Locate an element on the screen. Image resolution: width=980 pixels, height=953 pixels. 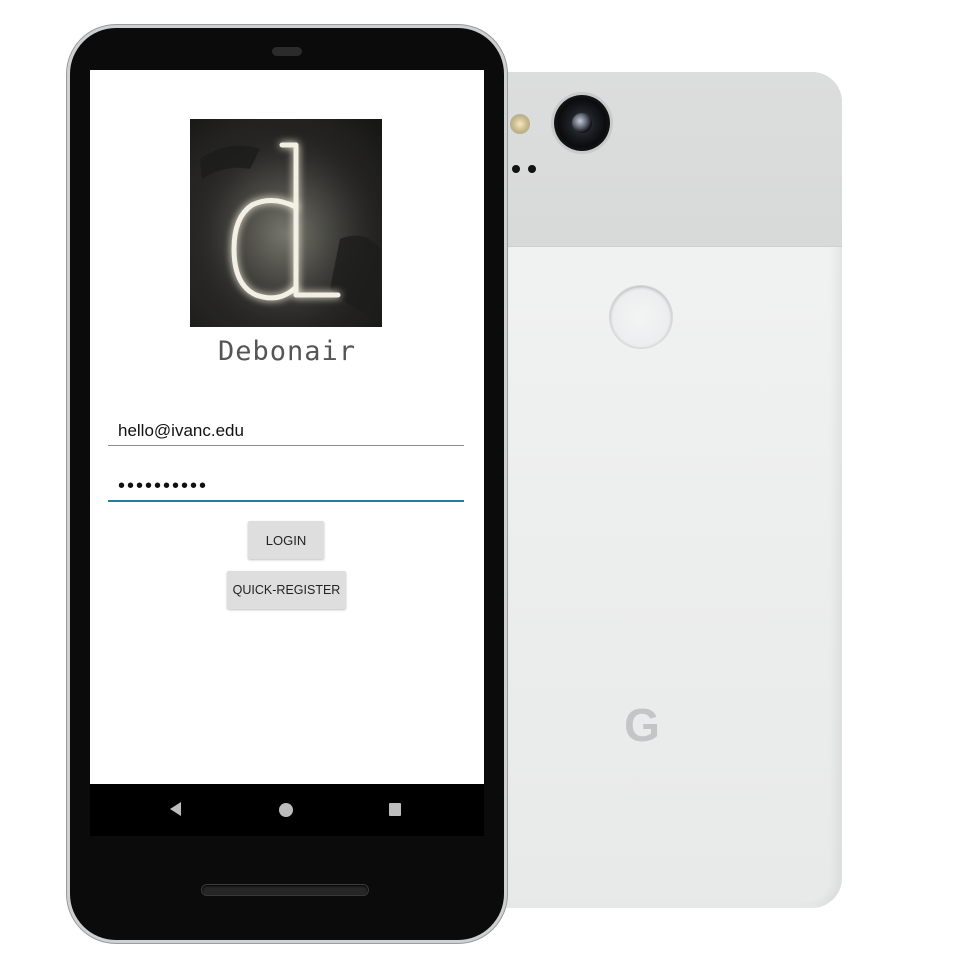
app-title: Debonair is located at coordinates (287, 351).